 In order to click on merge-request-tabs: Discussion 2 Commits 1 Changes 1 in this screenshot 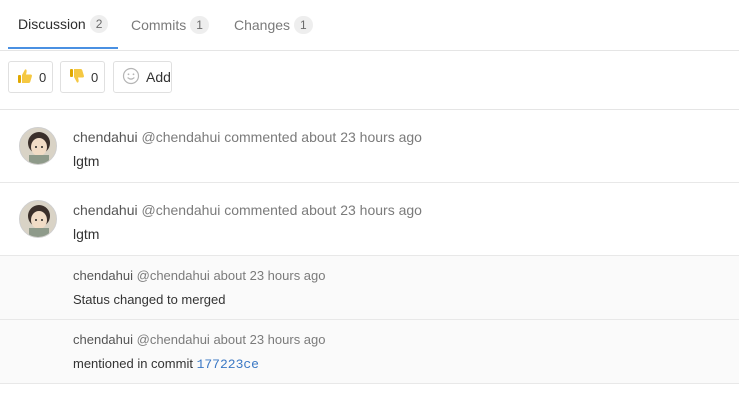, I will do `click(369, 25)`.